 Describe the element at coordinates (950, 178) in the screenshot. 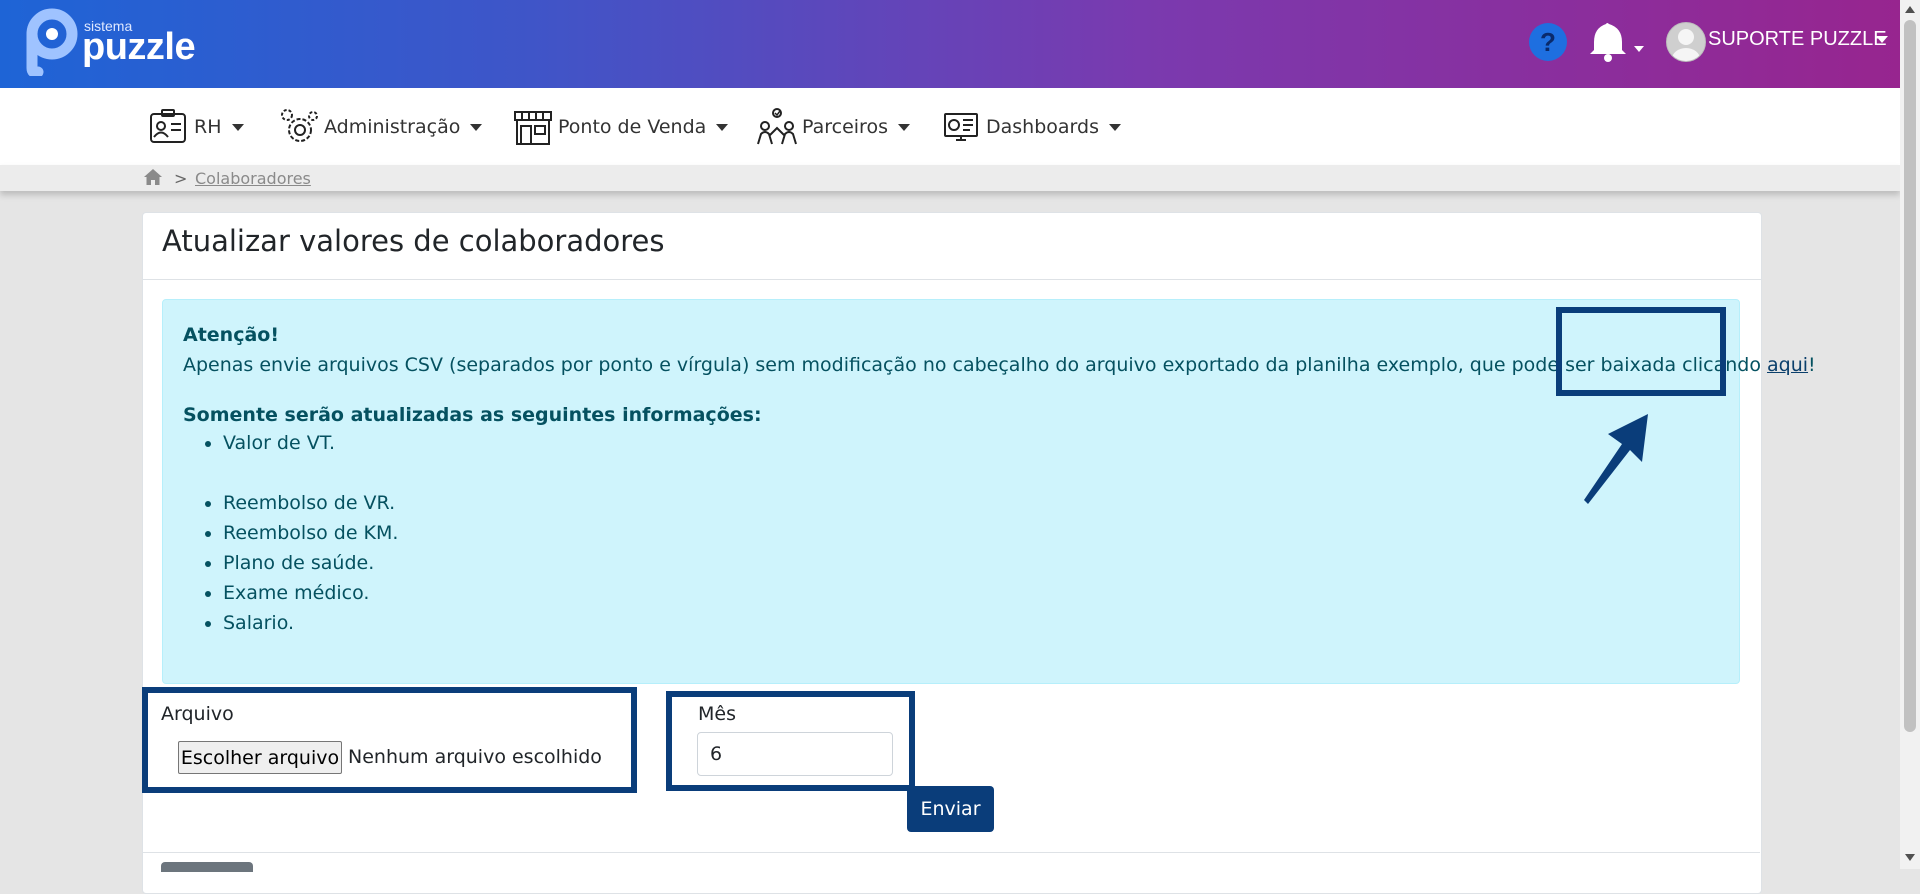

I see `breadcrumb: > Colaboradores` at that location.